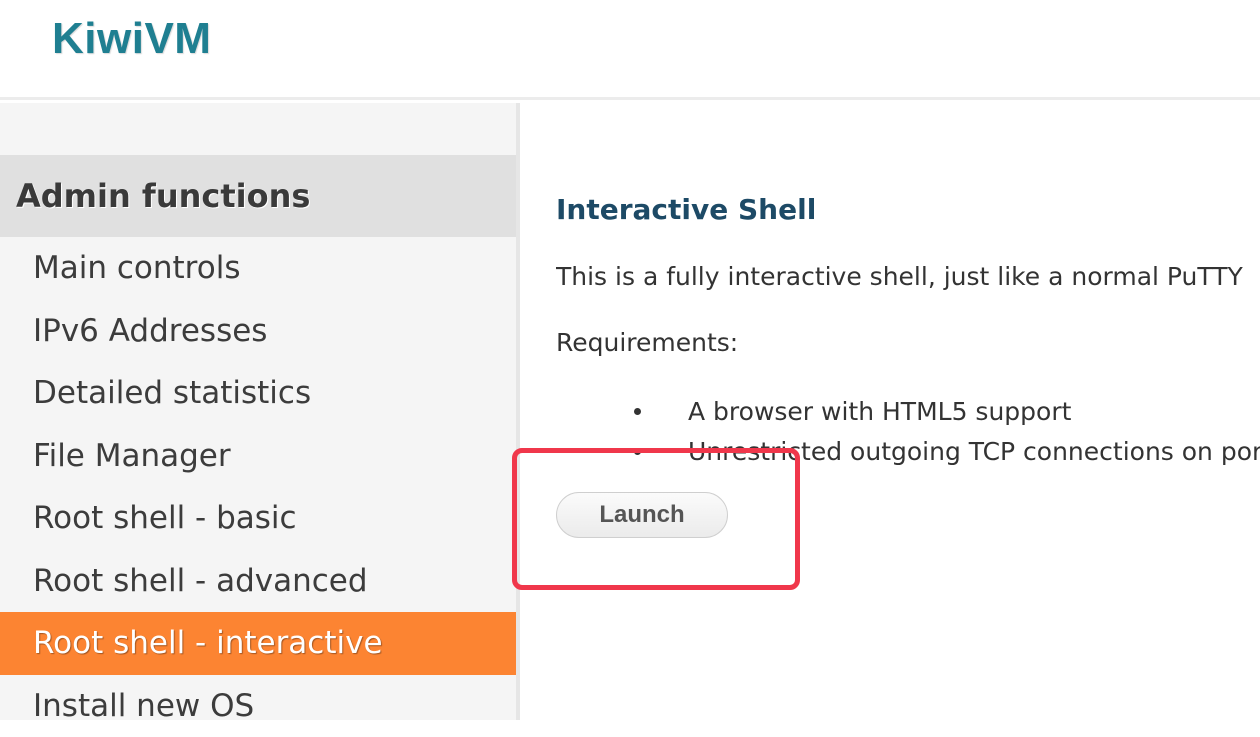 The image size is (1260, 737). What do you see at coordinates (642, 515) in the screenshot?
I see `launch-button: Launch` at bounding box center [642, 515].